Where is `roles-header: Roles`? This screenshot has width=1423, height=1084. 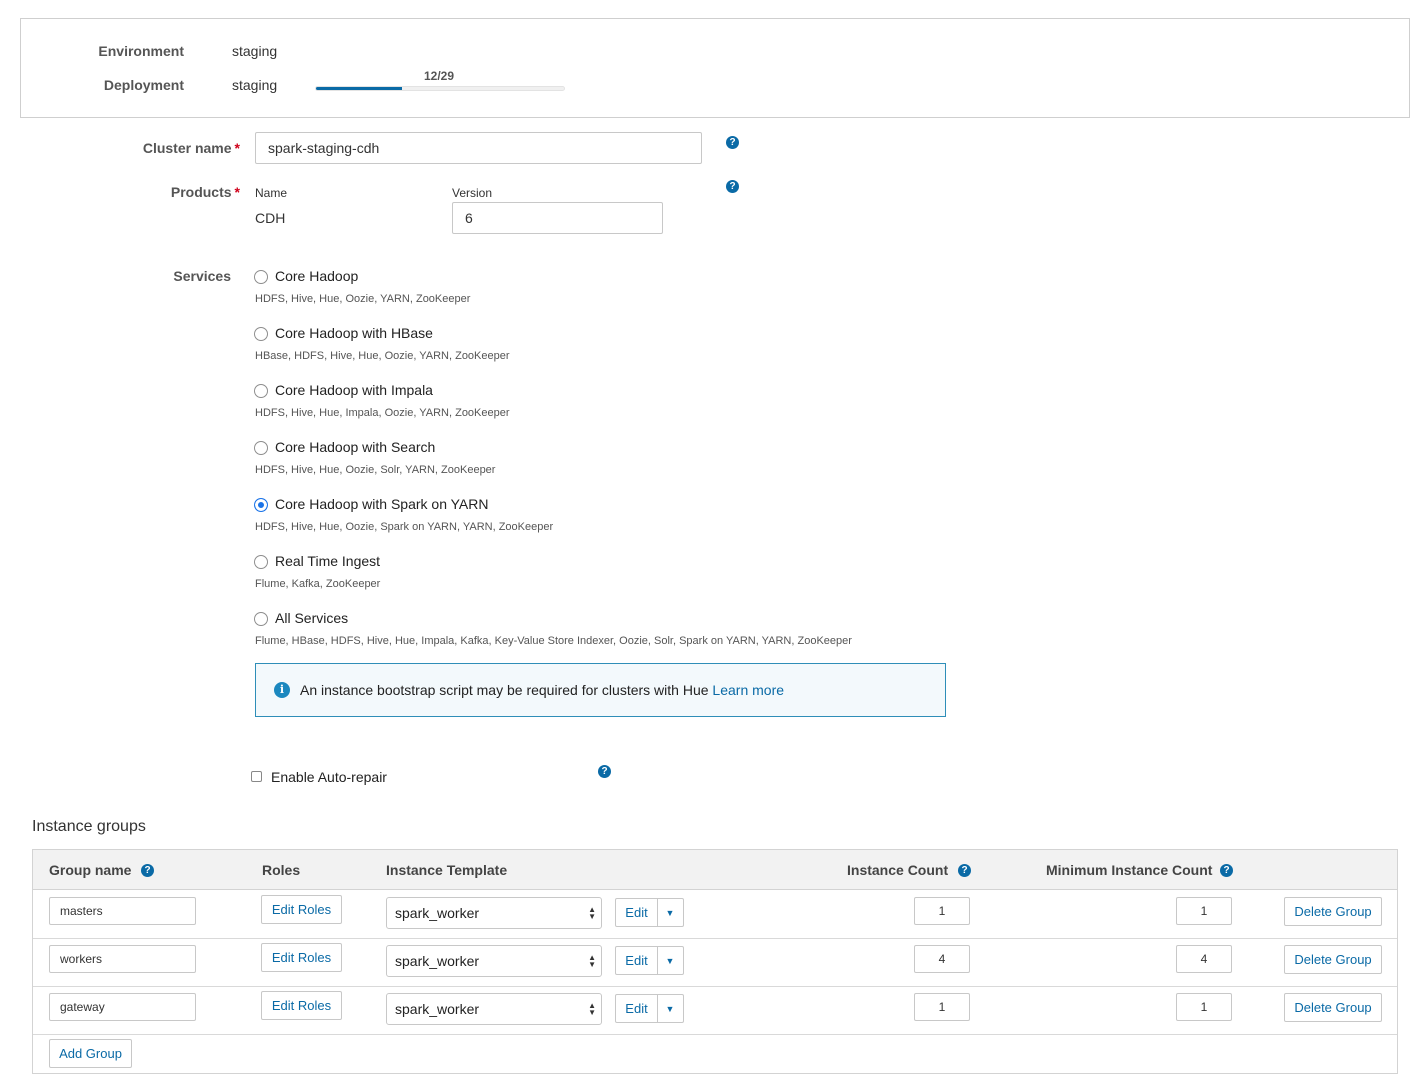 roles-header: Roles is located at coordinates (281, 870).